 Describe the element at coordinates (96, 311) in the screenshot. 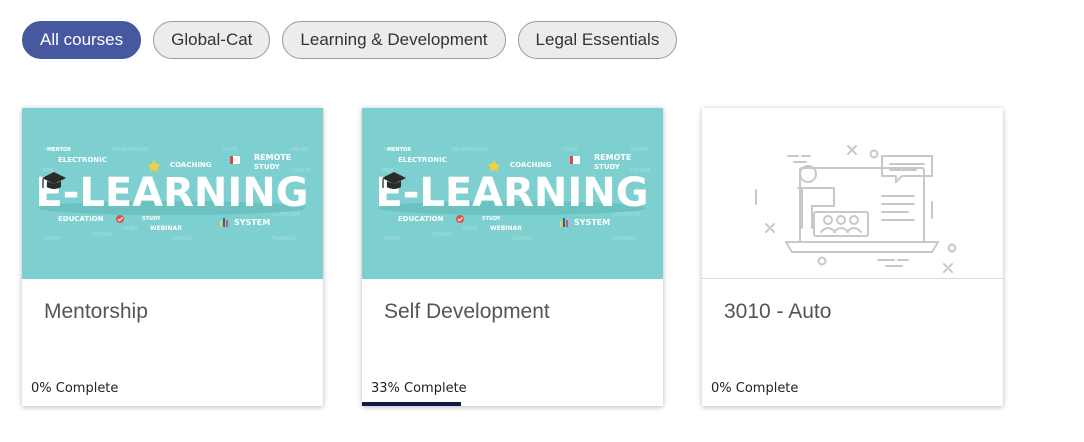

I see `course-title: Mentorship` at that location.